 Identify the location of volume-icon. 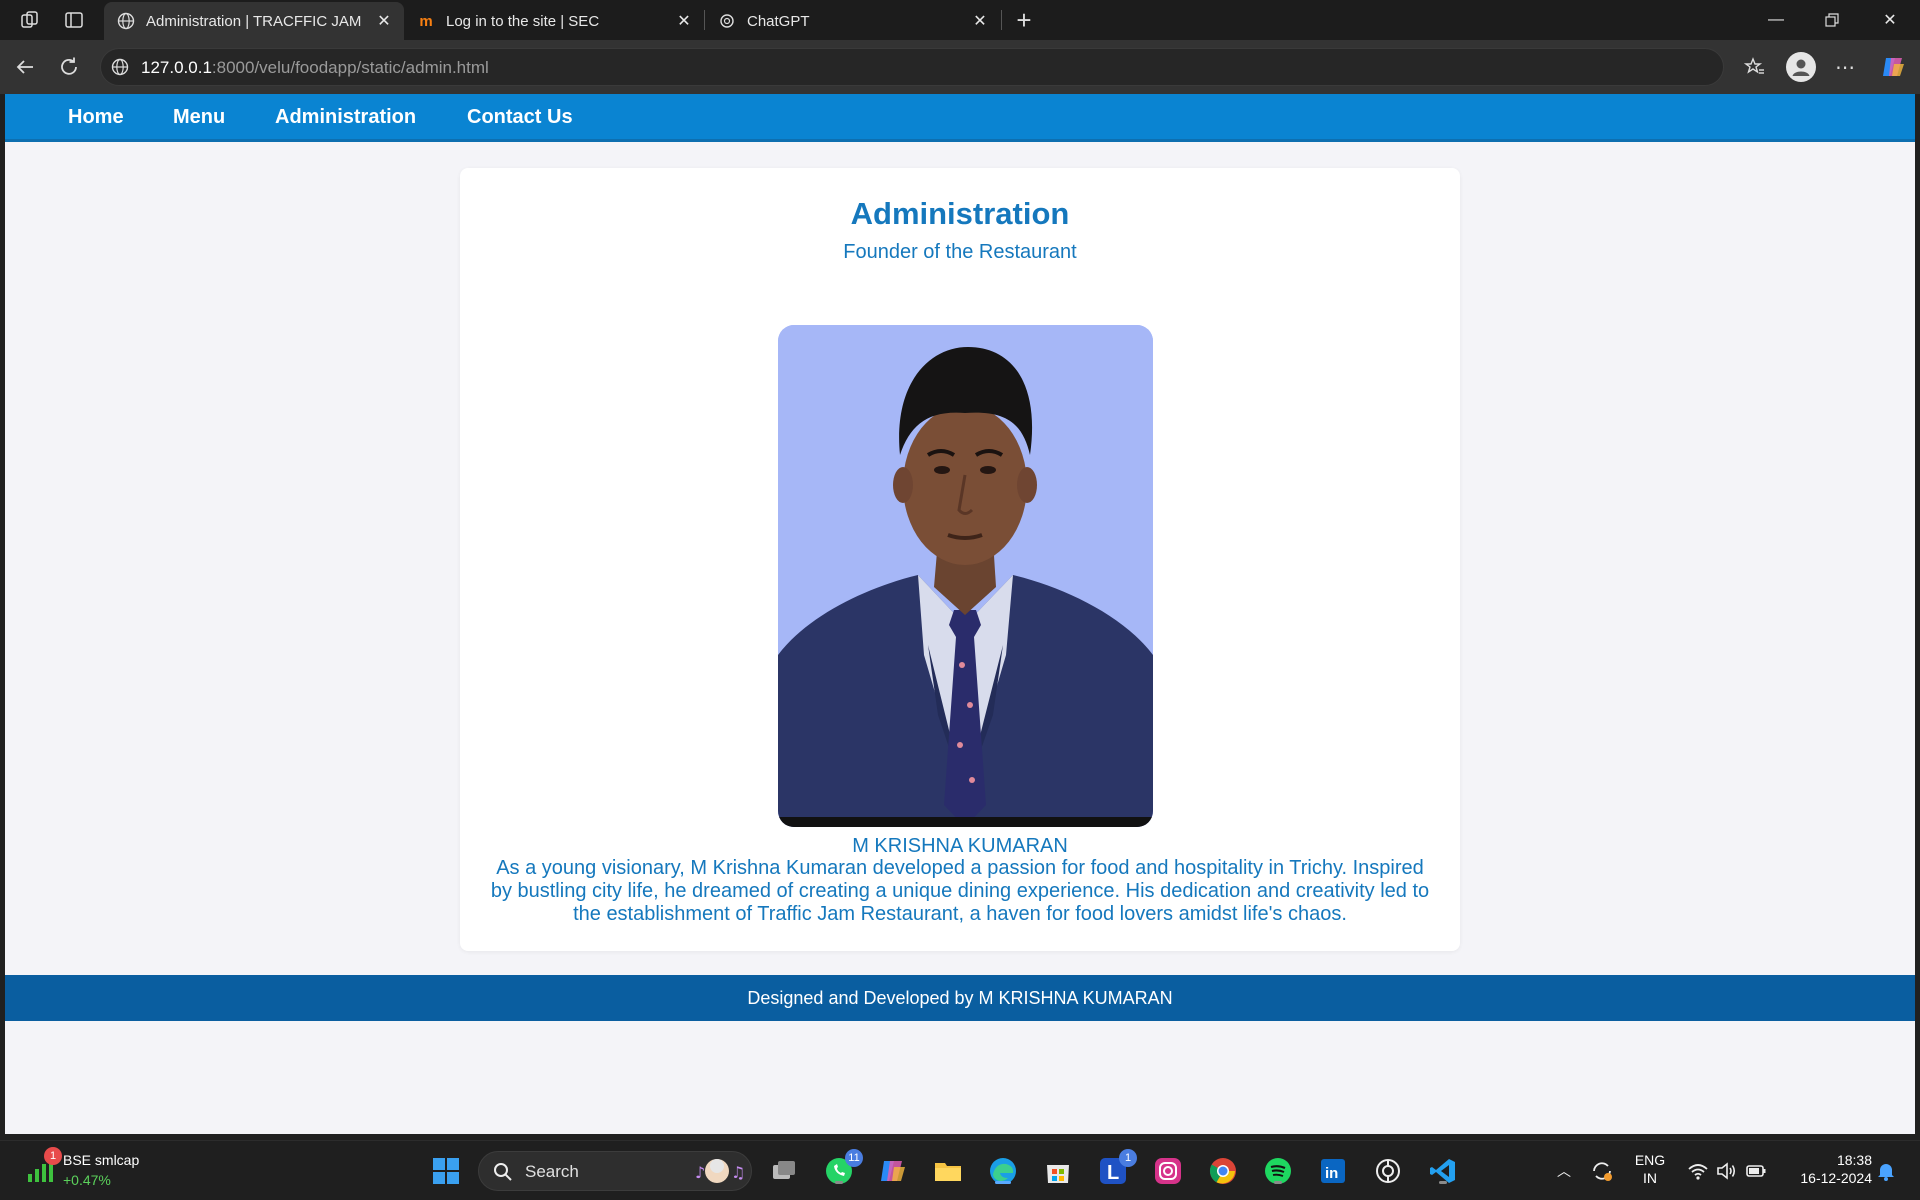
(1726, 1171).